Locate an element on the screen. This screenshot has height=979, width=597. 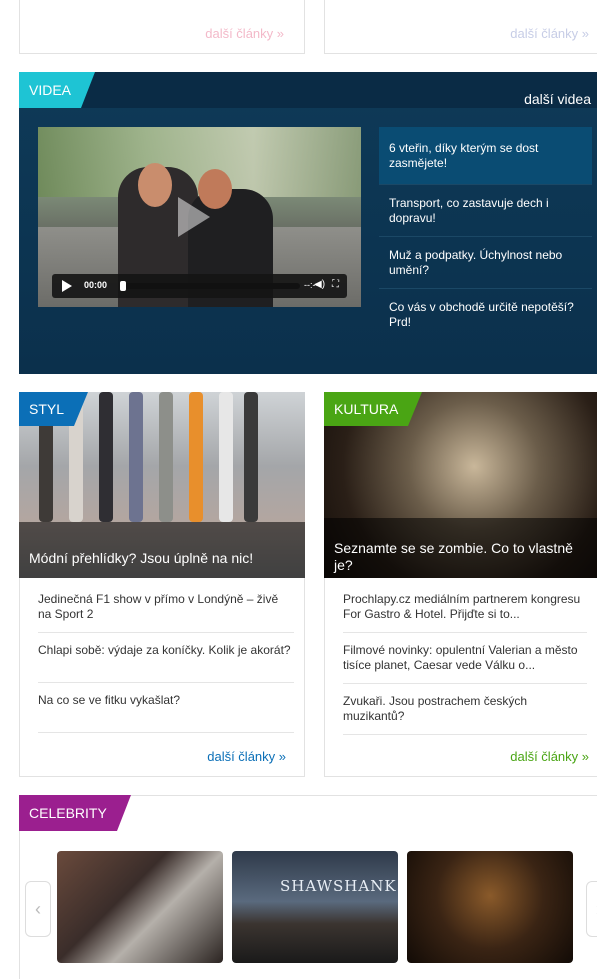
hero-caption: Seznamte se se zombie. Co to vlastně je? is located at coordinates (460, 548).